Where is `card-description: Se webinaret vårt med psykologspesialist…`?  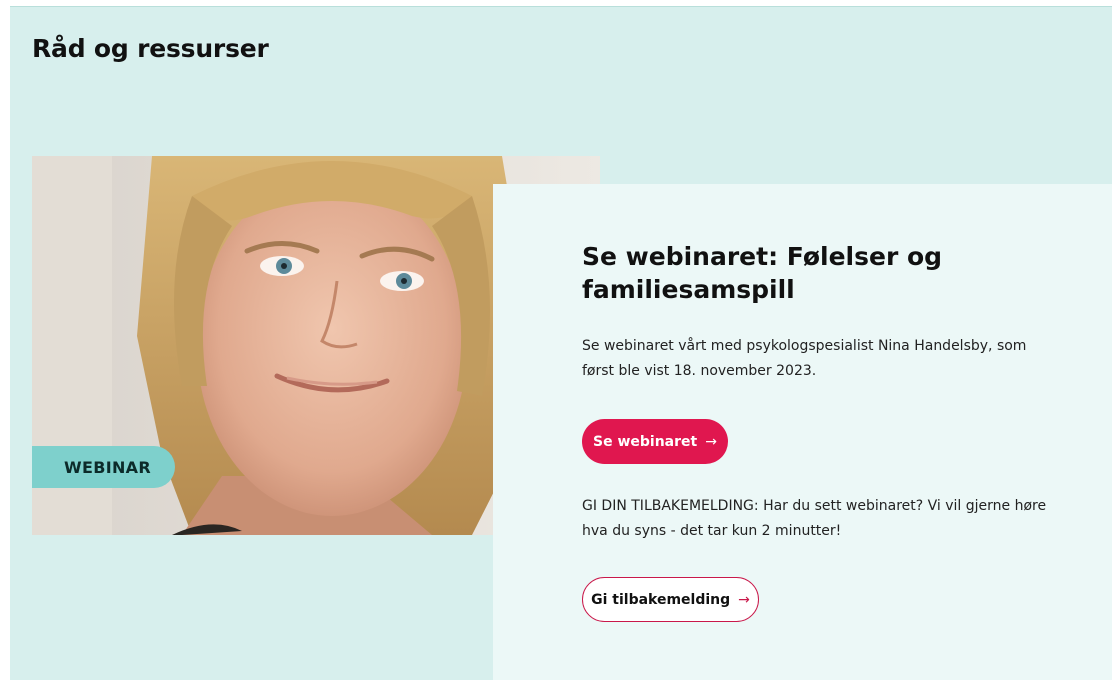 card-description: Se webinaret vårt med psykologspesialist… is located at coordinates (804, 358).